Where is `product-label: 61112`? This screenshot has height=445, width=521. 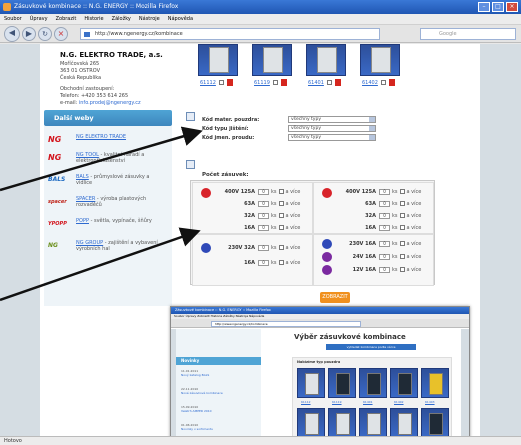
product-label: 61112 is located at coordinates (216, 82).